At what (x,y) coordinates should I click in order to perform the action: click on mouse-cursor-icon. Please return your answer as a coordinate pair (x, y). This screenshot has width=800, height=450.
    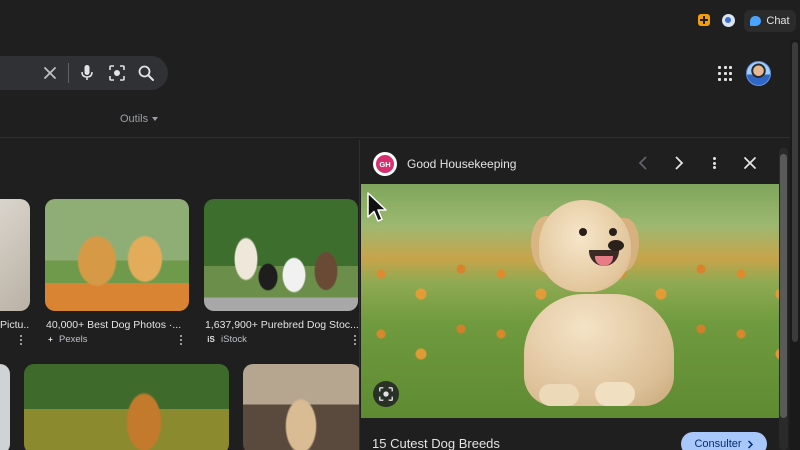
    Looking at the image, I should click on (377, 207).